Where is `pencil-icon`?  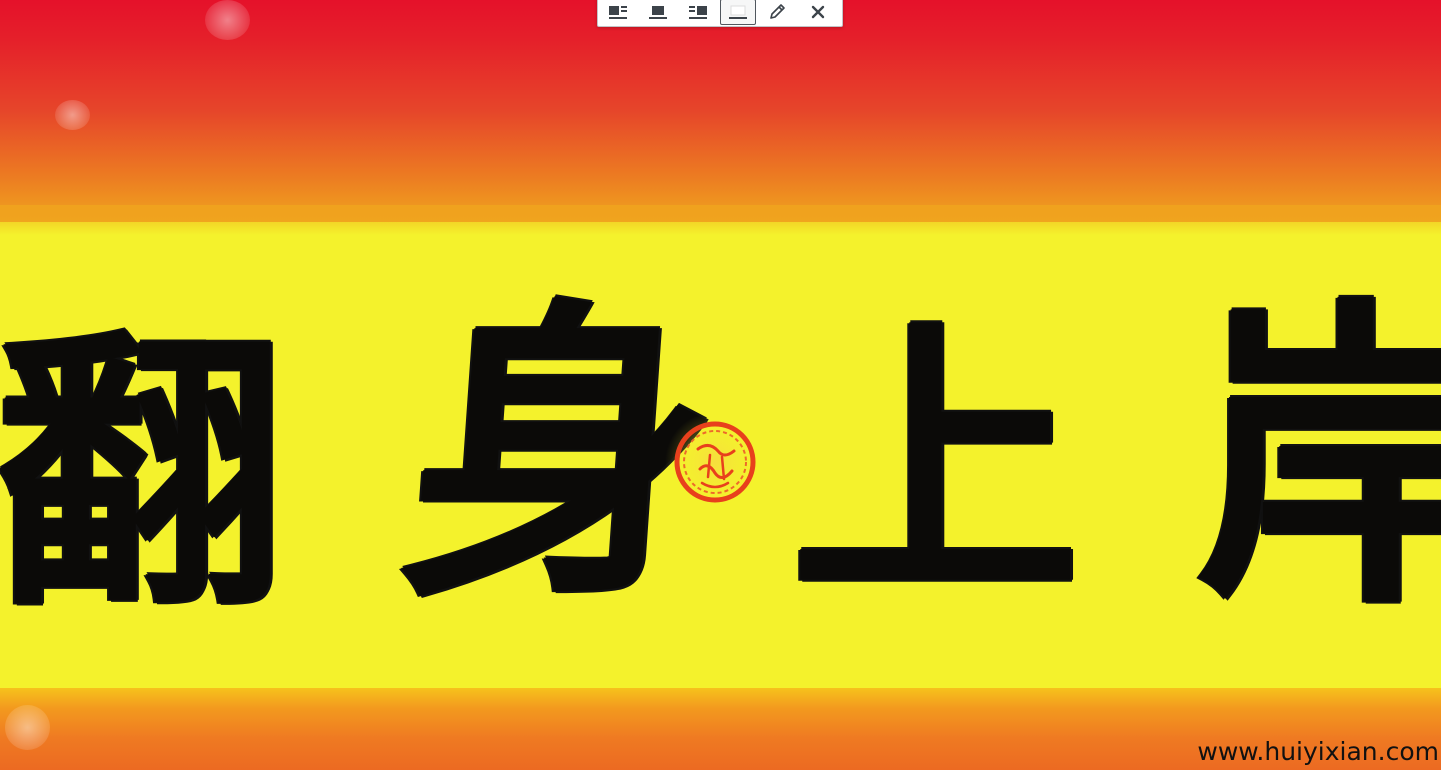 pencil-icon is located at coordinates (777, 11).